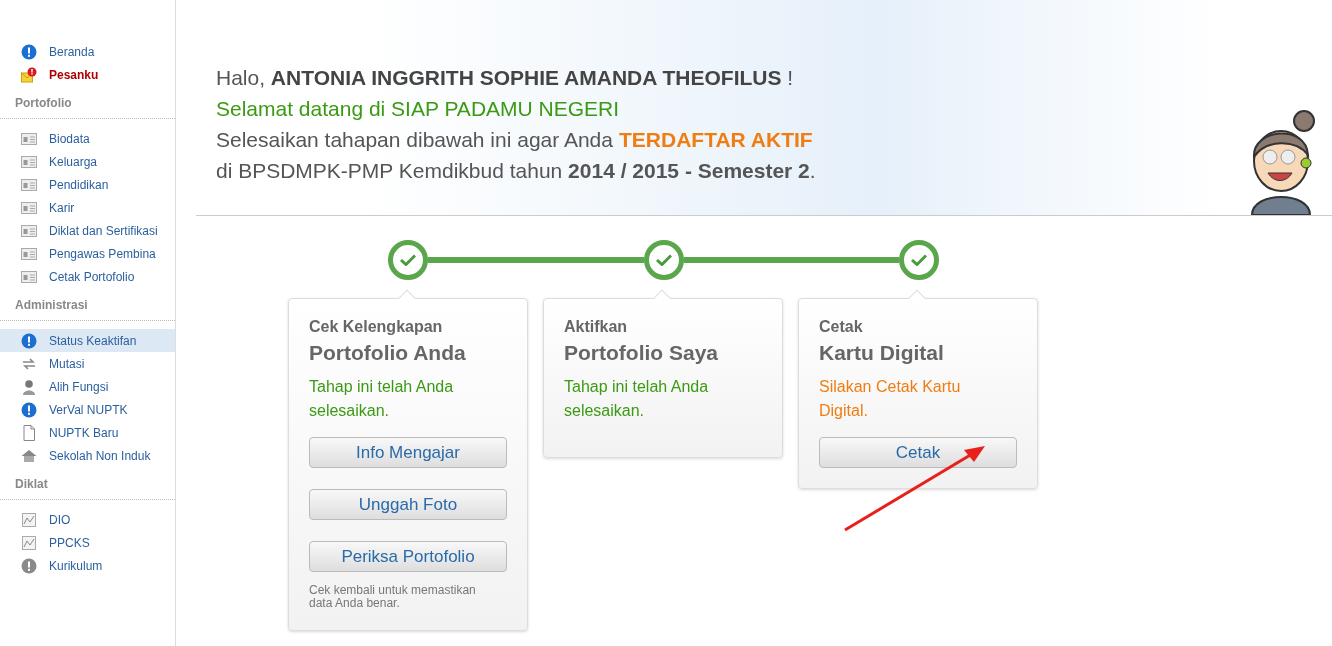  I want to click on step-title: Portofolio Anda, so click(388, 353).